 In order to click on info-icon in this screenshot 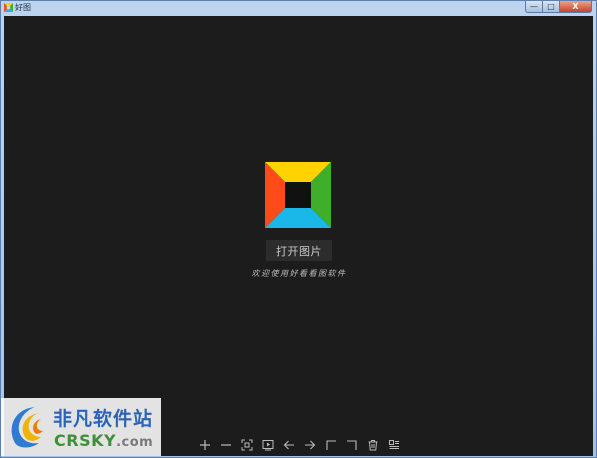, I will do `click(393, 444)`.